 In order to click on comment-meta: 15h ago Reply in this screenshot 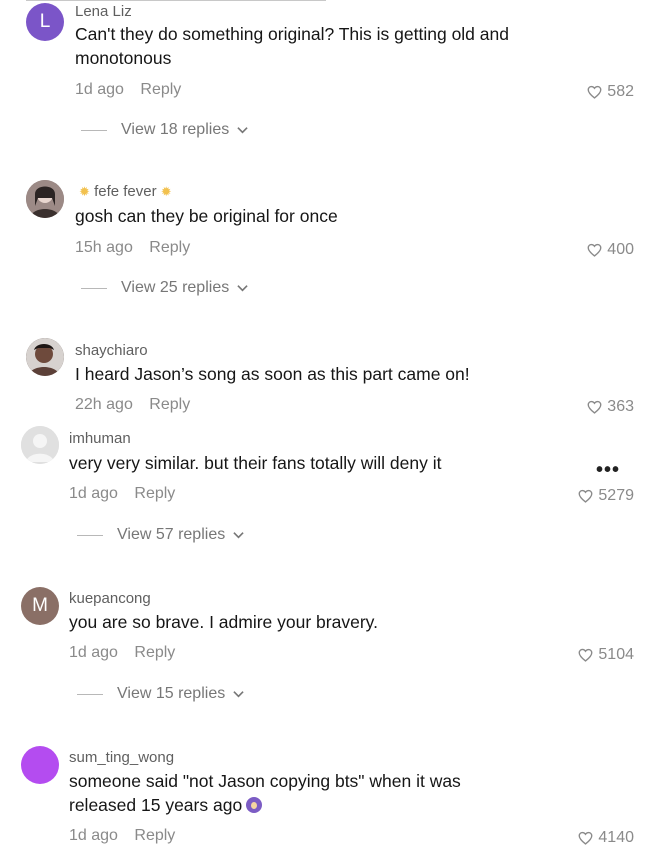, I will do `click(138, 248)`.